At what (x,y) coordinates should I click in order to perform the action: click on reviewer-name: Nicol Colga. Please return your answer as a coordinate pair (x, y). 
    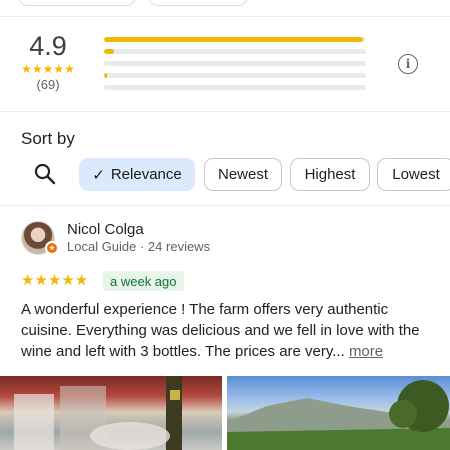
    Looking at the image, I should click on (105, 229).